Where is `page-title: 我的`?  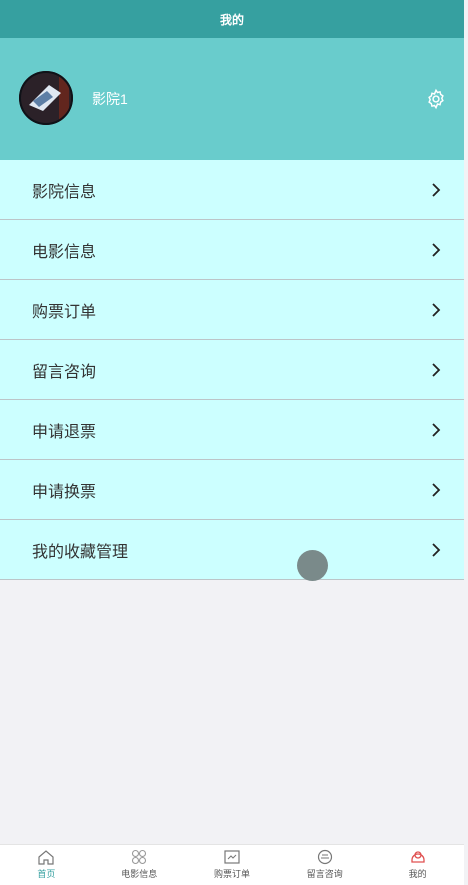 page-title: 我的 is located at coordinates (231, 19).